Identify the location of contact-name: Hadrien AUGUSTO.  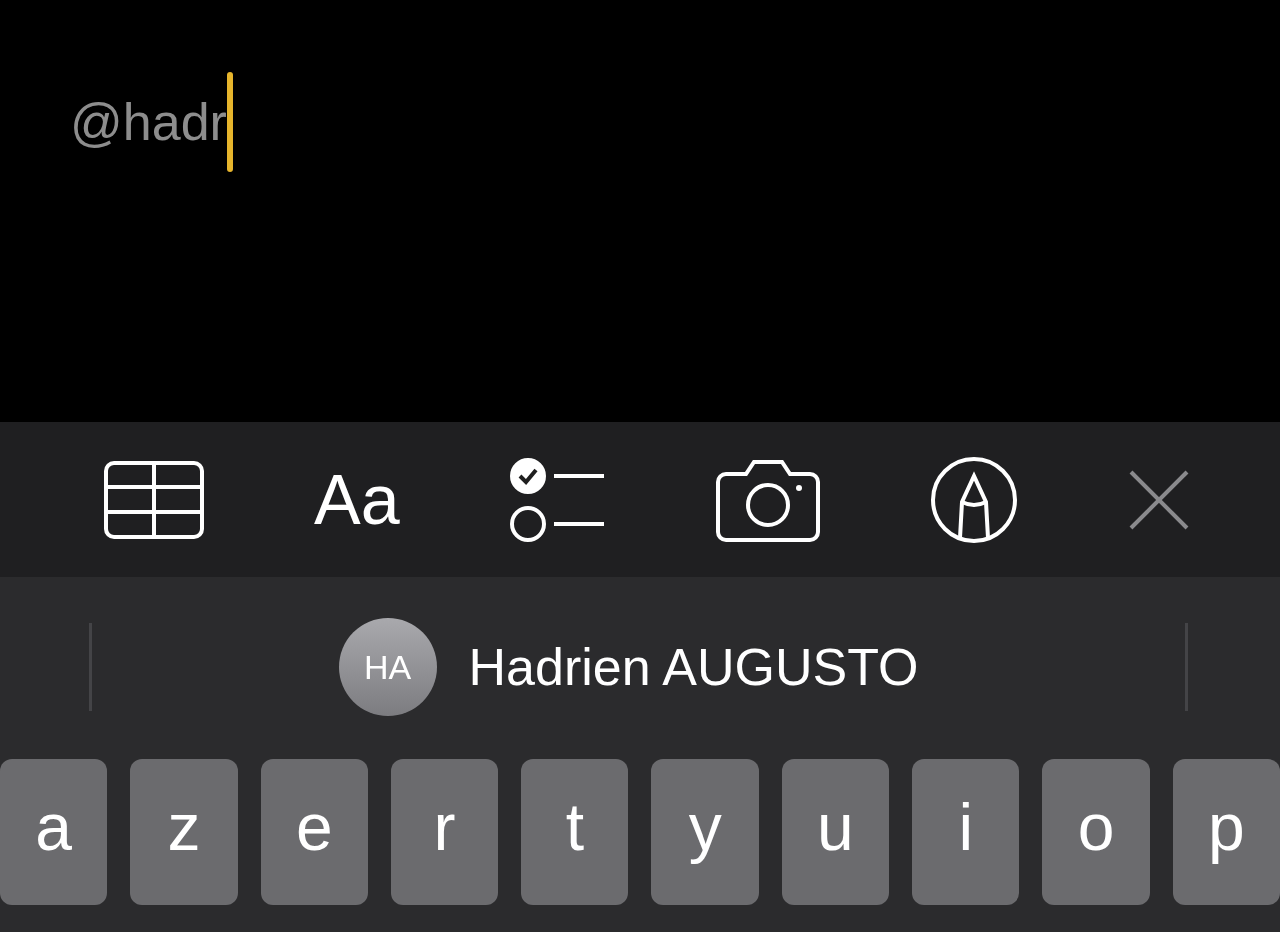
(693, 667).